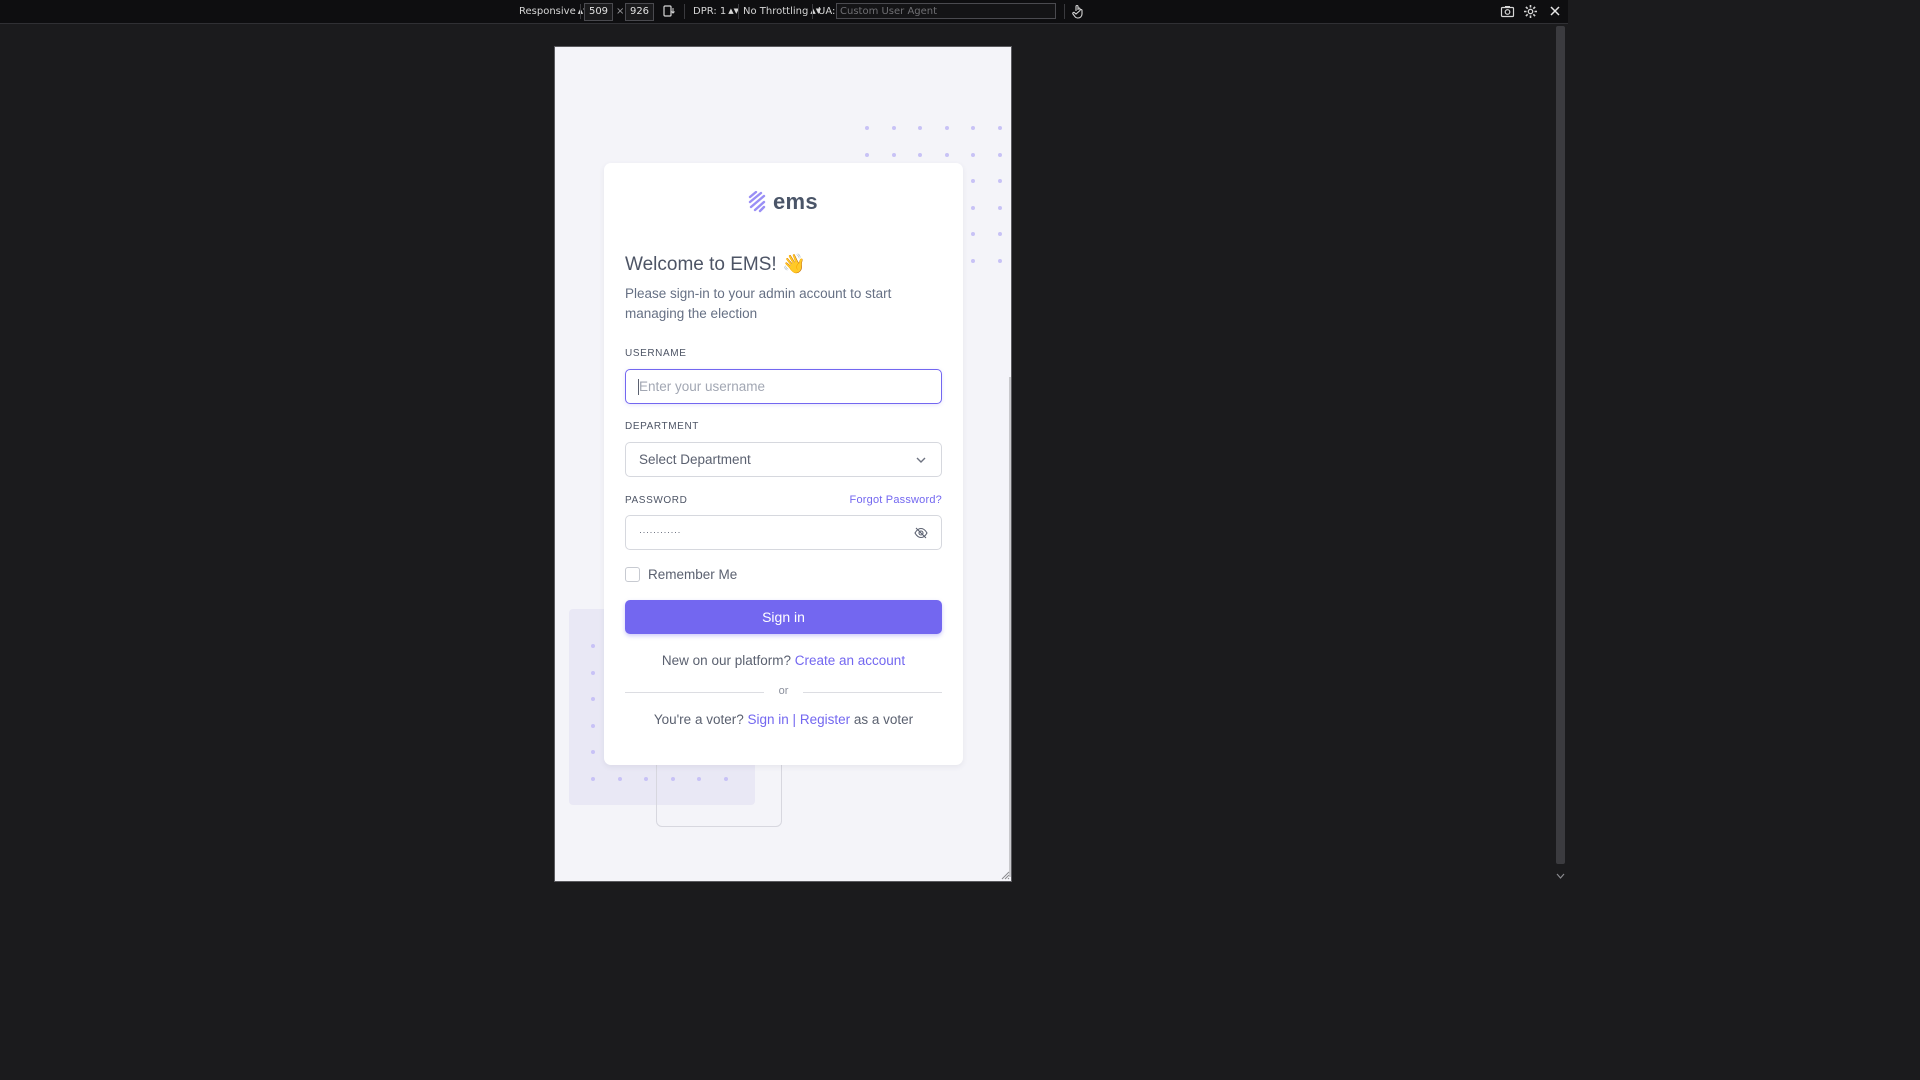 The image size is (1920, 1080). What do you see at coordinates (660, 532) in the screenshot?
I see `password-value: ············` at bounding box center [660, 532].